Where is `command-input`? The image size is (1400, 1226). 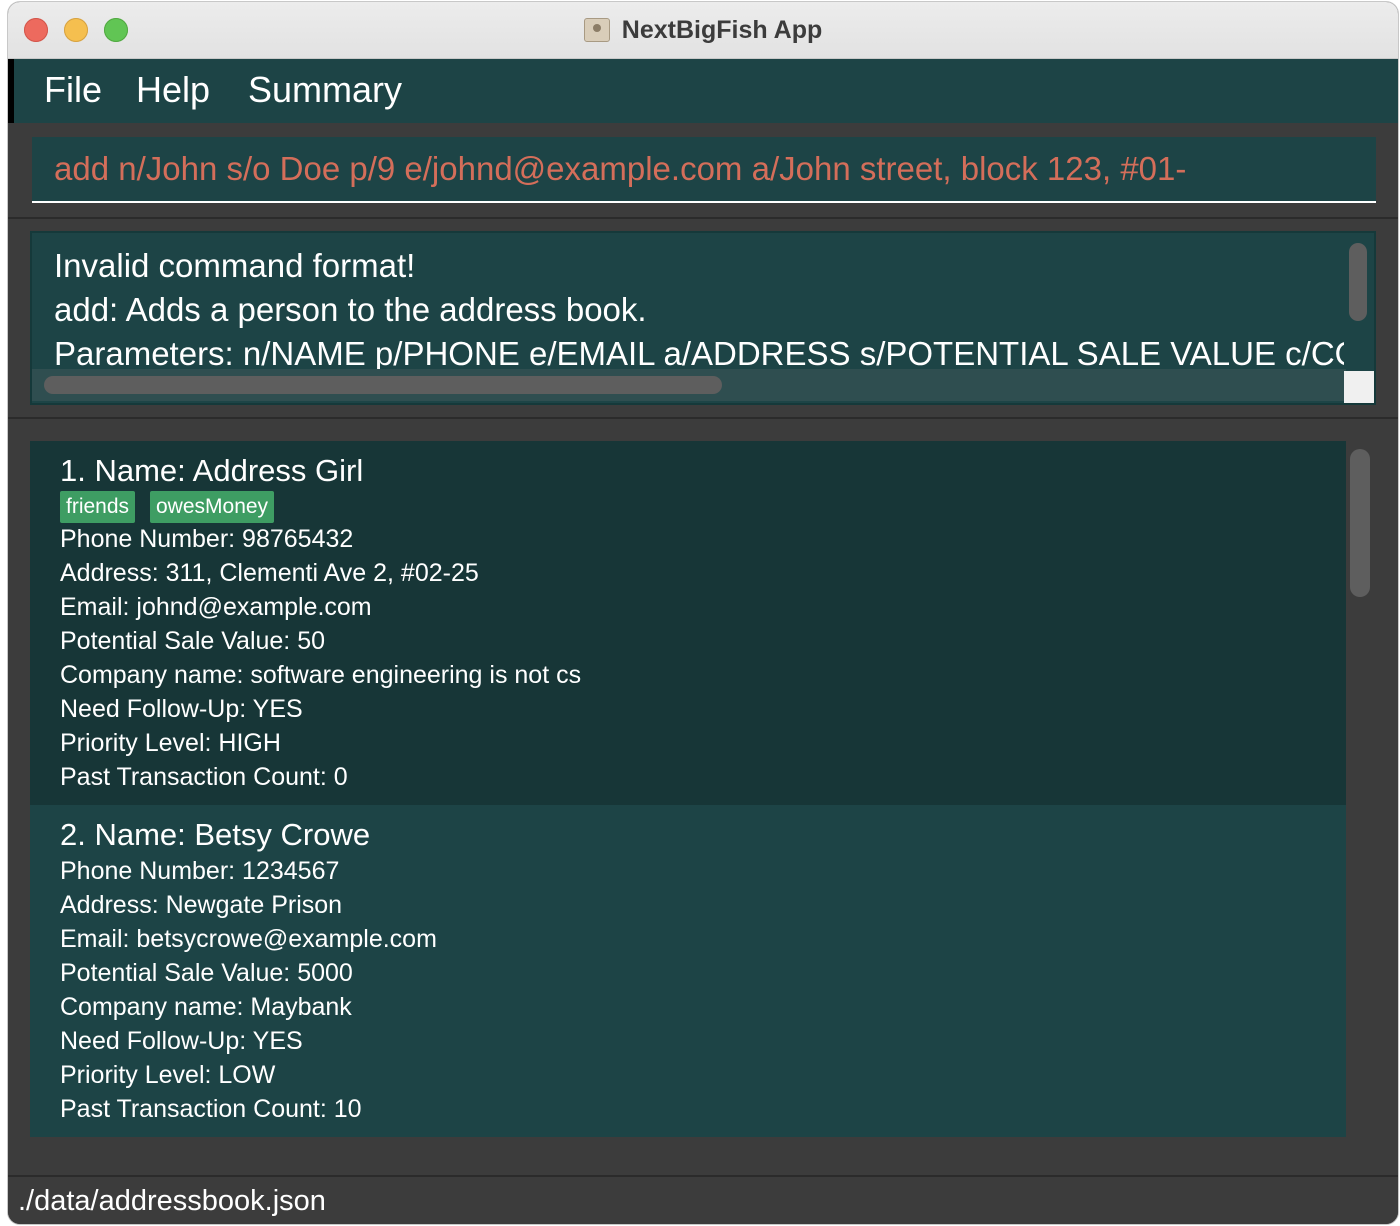 command-input is located at coordinates (704, 170).